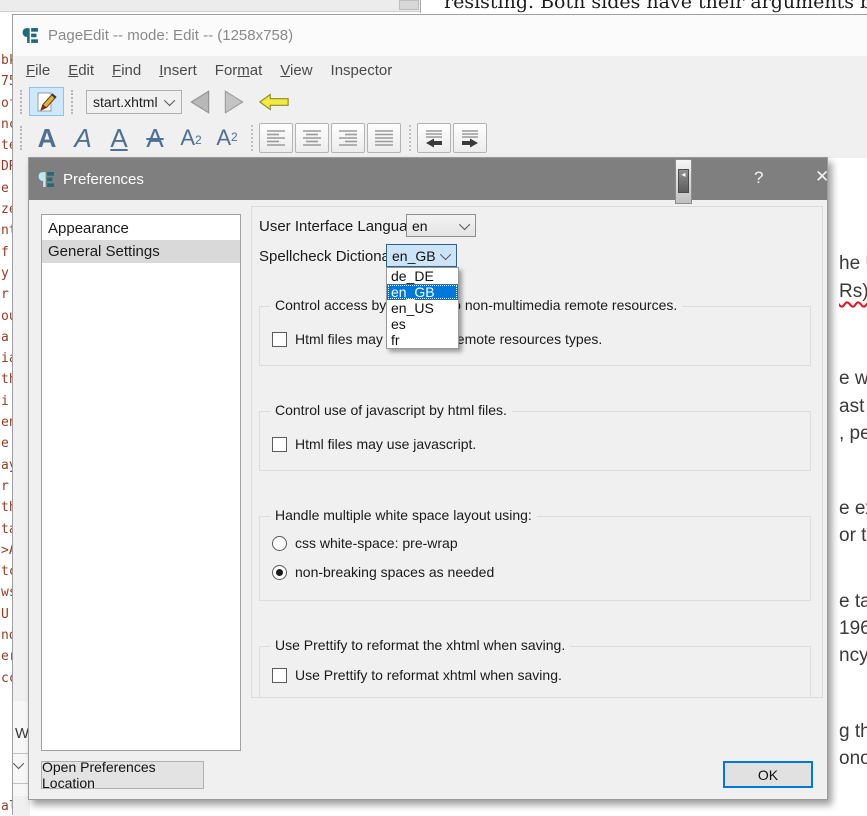 This screenshot has height=816, width=867. I want to click on category-general-settings: General Settings, so click(141, 251).